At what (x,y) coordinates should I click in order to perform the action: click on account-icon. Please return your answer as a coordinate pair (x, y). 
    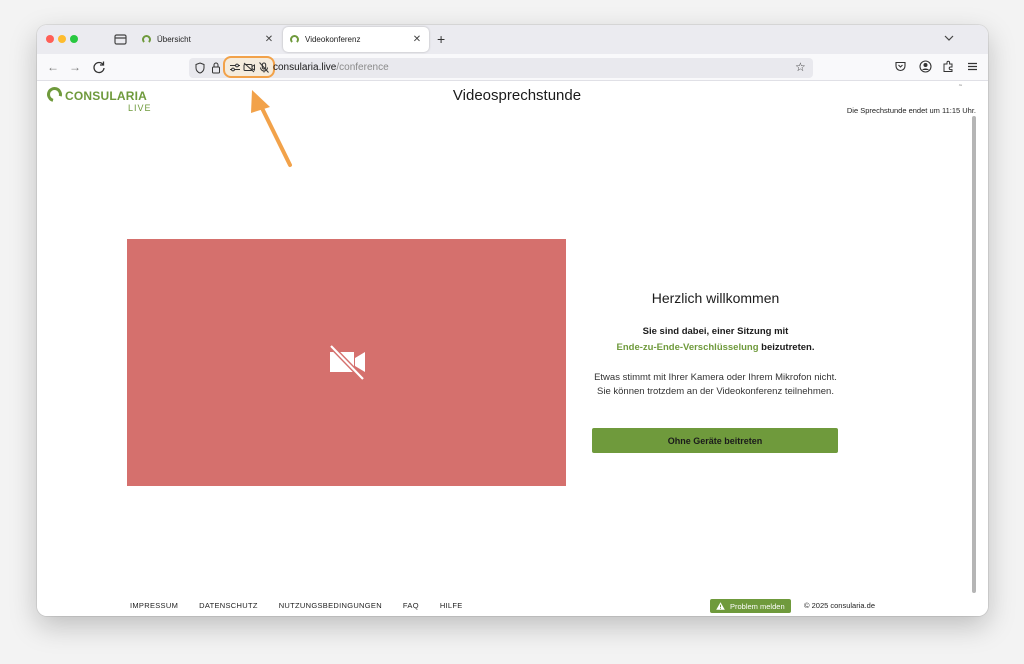
    Looking at the image, I should click on (925, 66).